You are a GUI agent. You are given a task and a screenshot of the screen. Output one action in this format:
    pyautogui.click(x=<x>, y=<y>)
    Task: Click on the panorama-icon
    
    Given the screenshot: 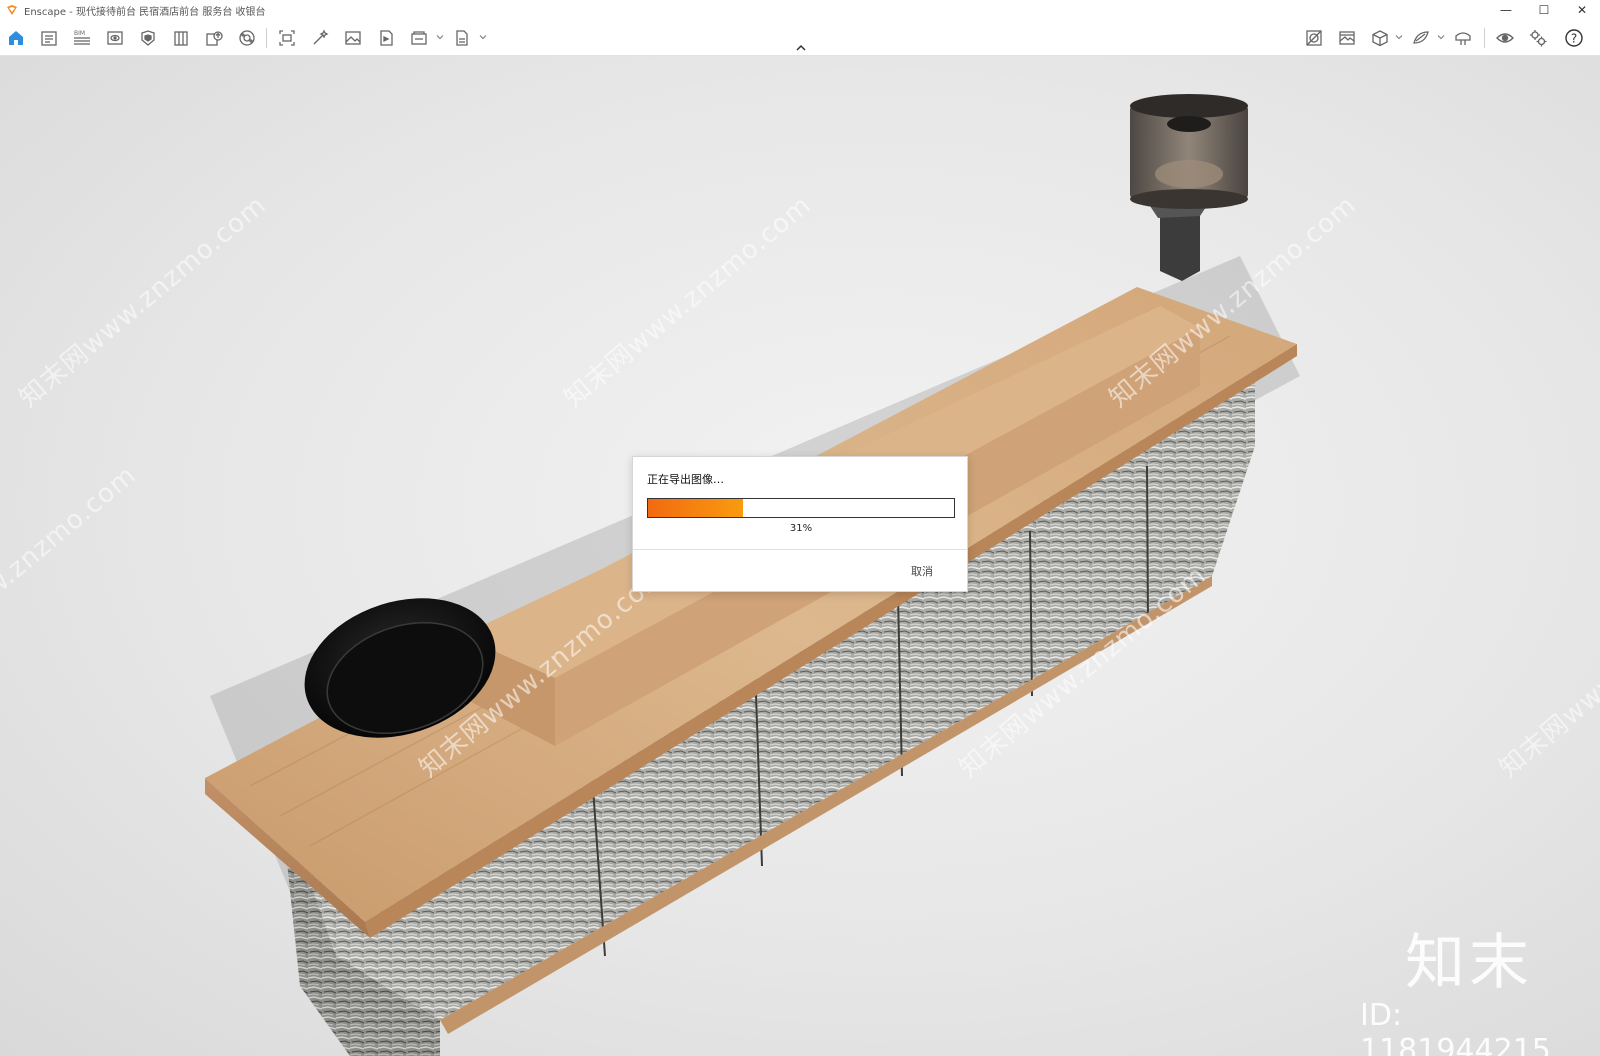 What is the action you would take?
    pyautogui.click(x=247, y=38)
    